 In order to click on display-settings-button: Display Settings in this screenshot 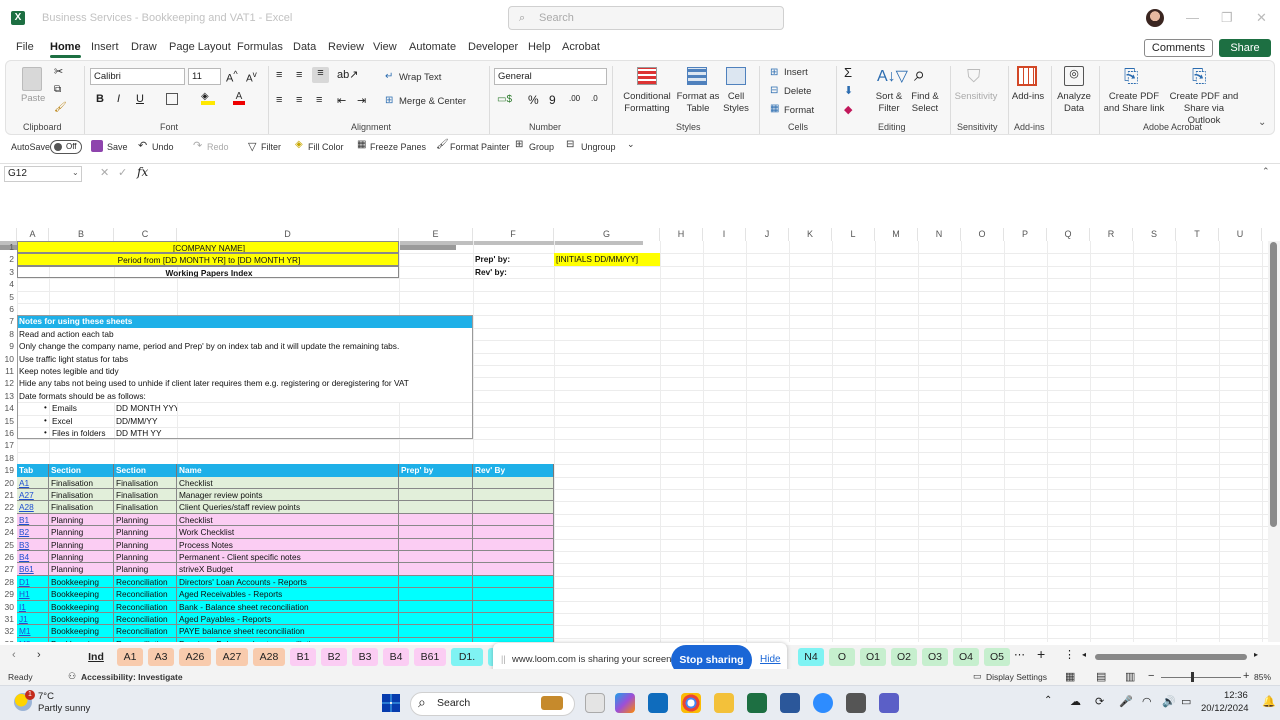, I will do `click(1016, 677)`.